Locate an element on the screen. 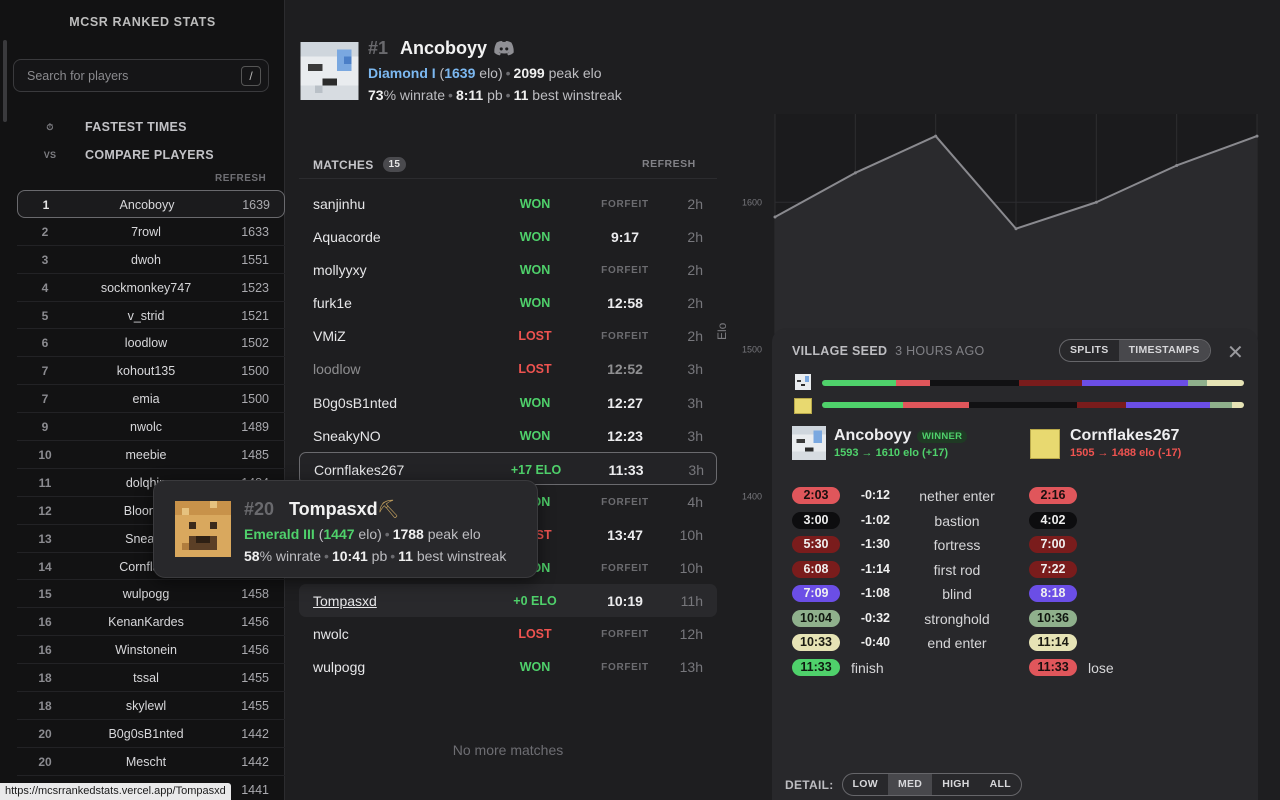 The width and height of the screenshot is (1280, 800). leaderboard-row: 15 wulpogg 1458 is located at coordinates (151, 594).